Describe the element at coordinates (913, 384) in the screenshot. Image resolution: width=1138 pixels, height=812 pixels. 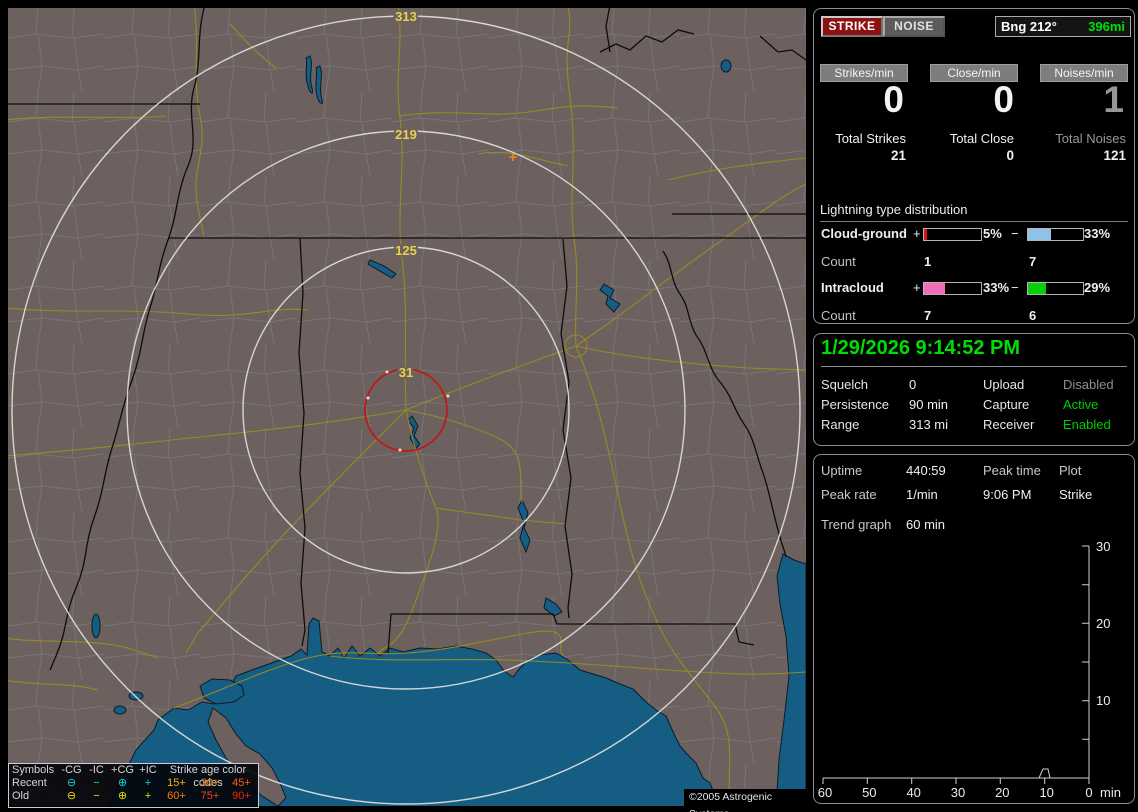
I see `squelch-value: 0` at that location.